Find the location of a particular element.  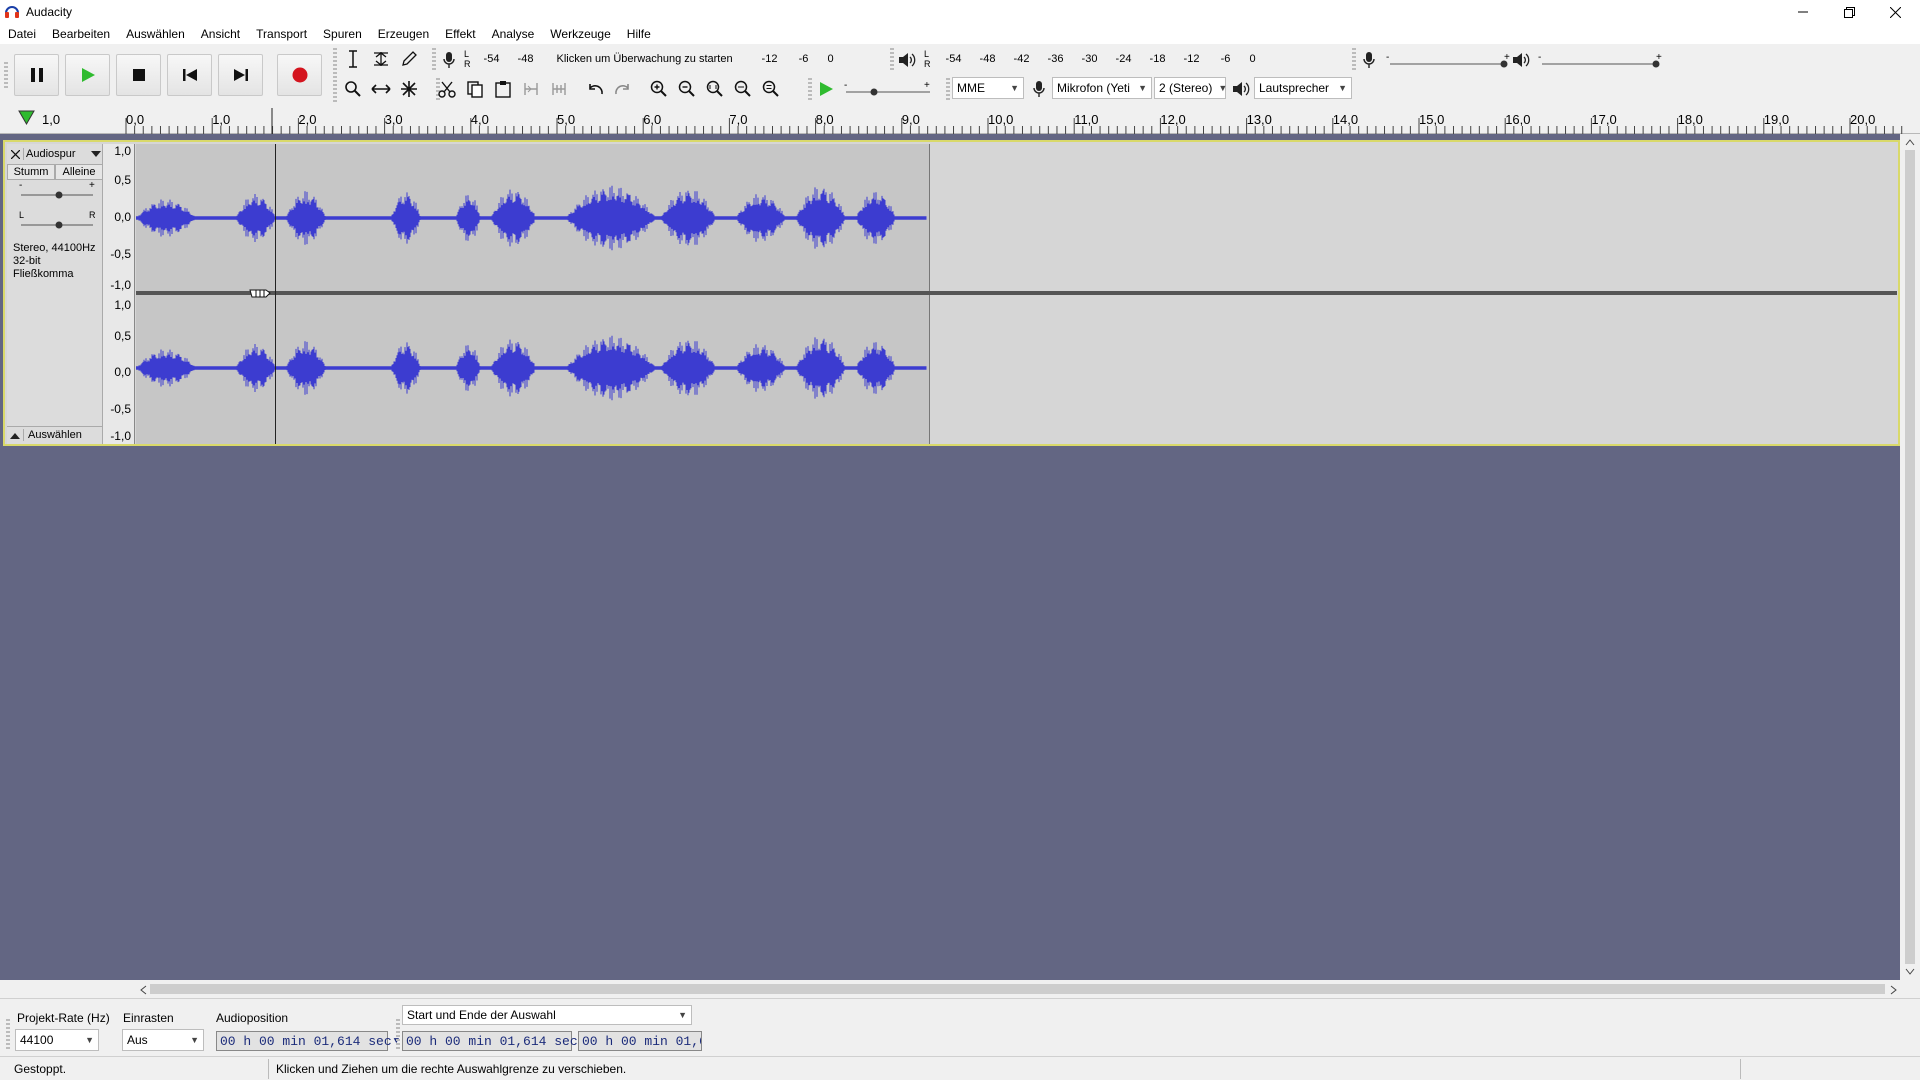

menu-transport: Transport is located at coordinates (281, 34).